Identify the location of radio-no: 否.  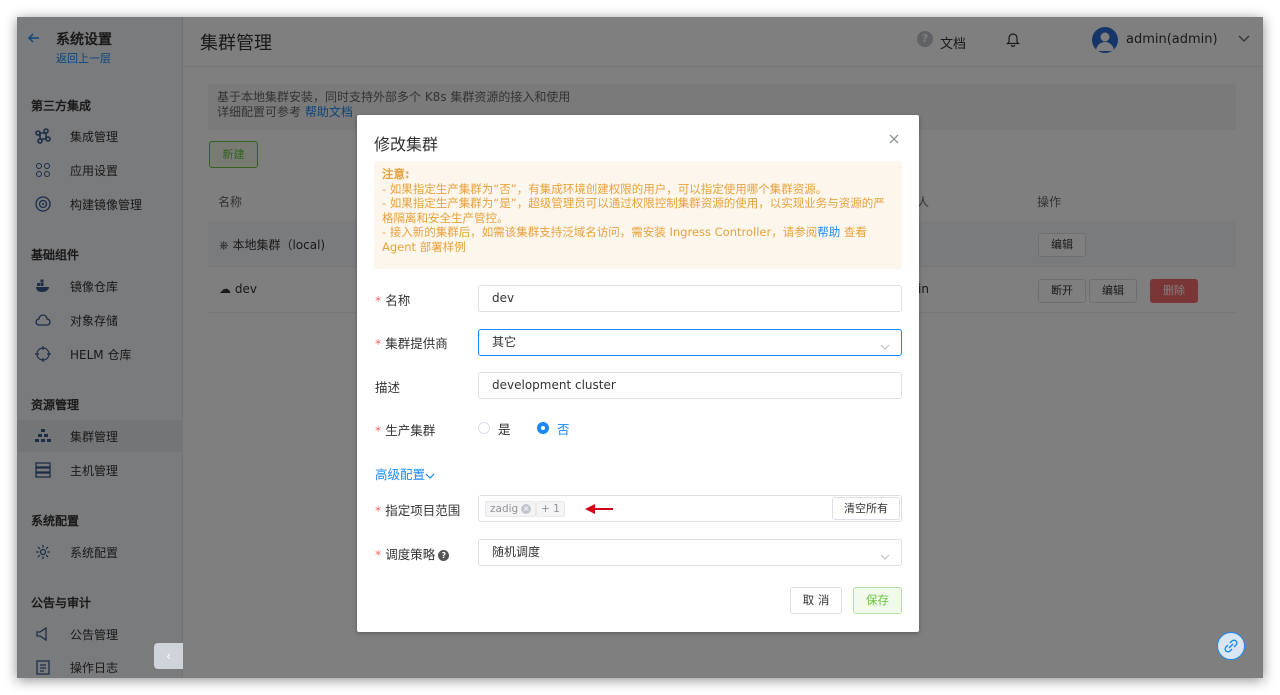
(553, 428).